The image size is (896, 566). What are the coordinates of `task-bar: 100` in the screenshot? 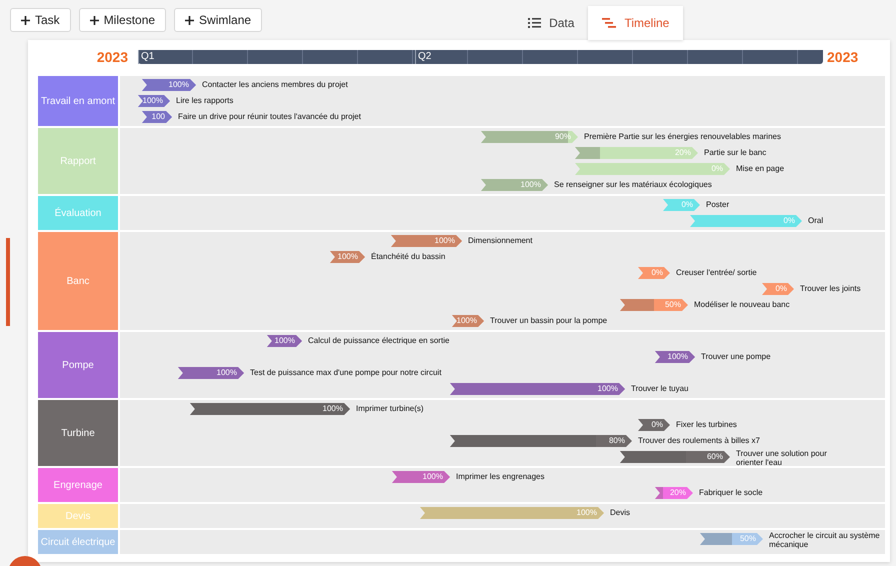 It's located at (157, 117).